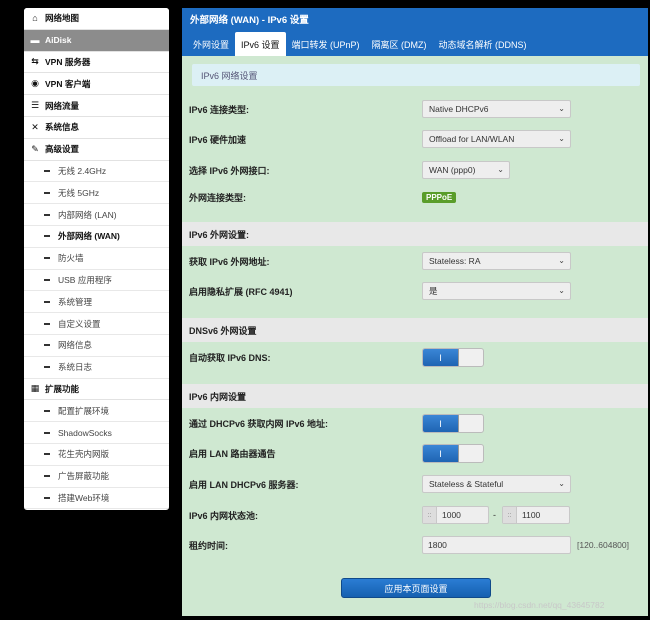  Describe the element at coordinates (415, 261) in the screenshot. I see `row-get-addr: 获取 IPv6 外网地址: Stateless: RA ⌄` at that location.